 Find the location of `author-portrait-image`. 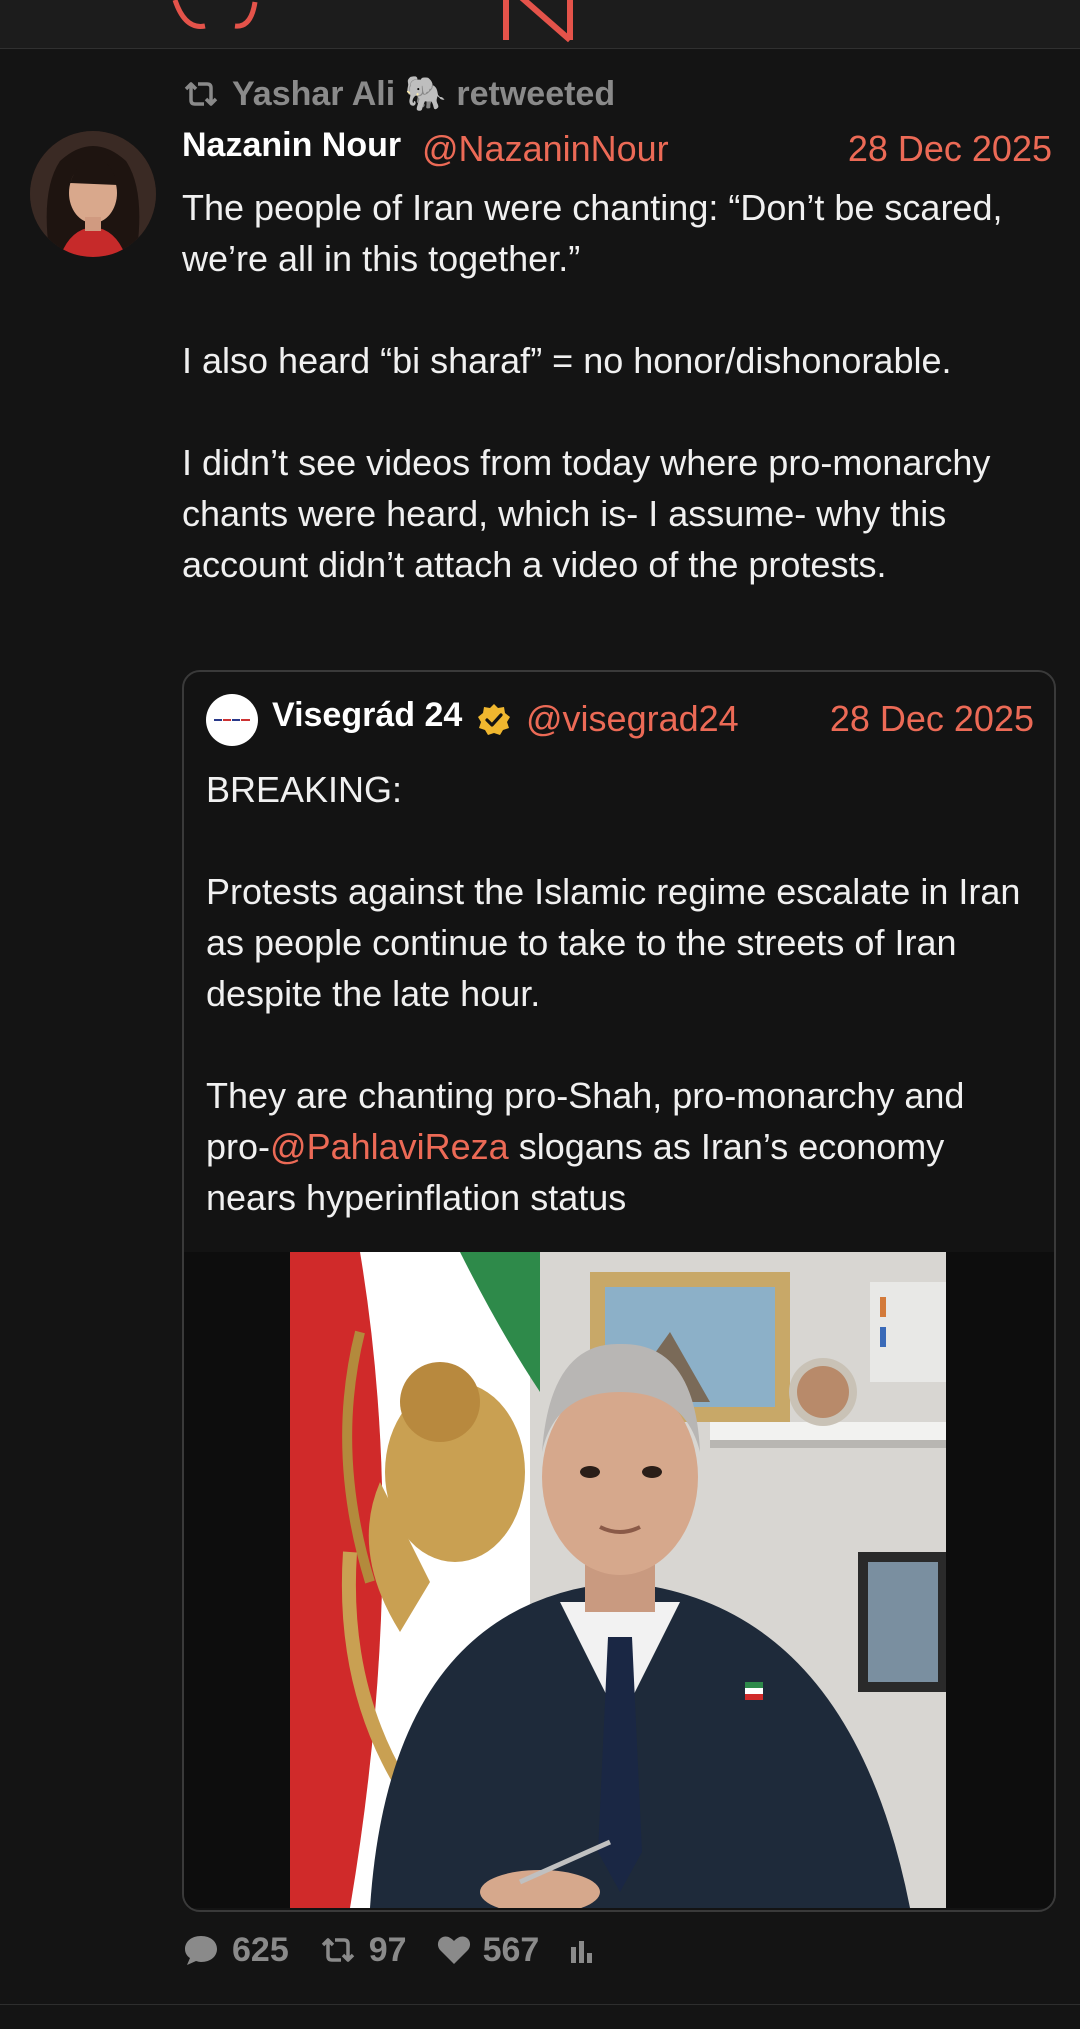

author-portrait-image is located at coordinates (93, 194).